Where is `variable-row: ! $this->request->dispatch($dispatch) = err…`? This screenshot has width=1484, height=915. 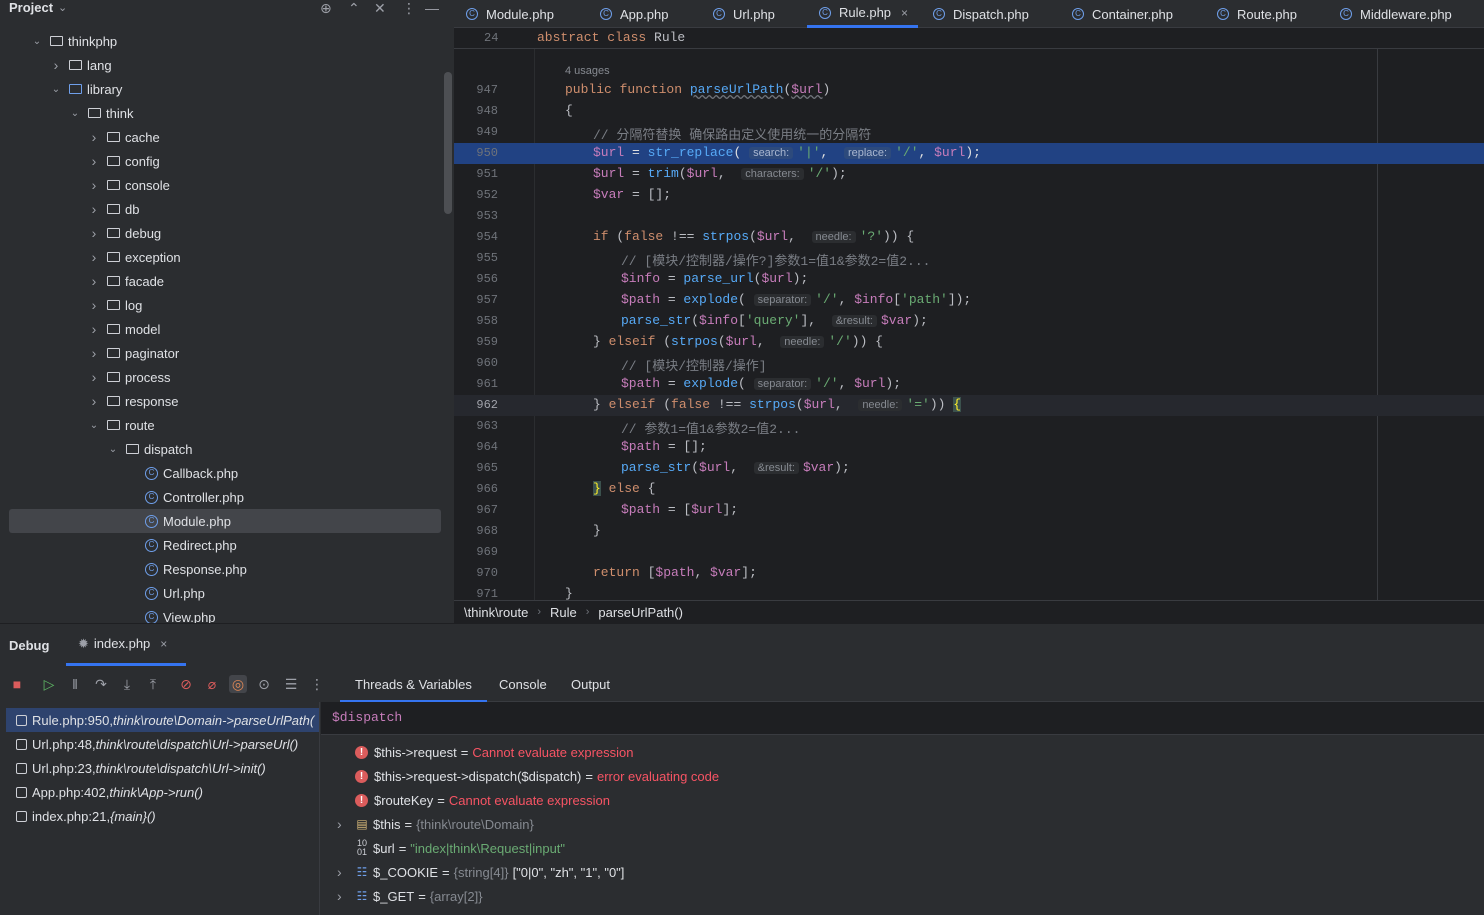
variable-row: ! $this->request->dispatch($dispatch) = err… is located at coordinates (902, 776).